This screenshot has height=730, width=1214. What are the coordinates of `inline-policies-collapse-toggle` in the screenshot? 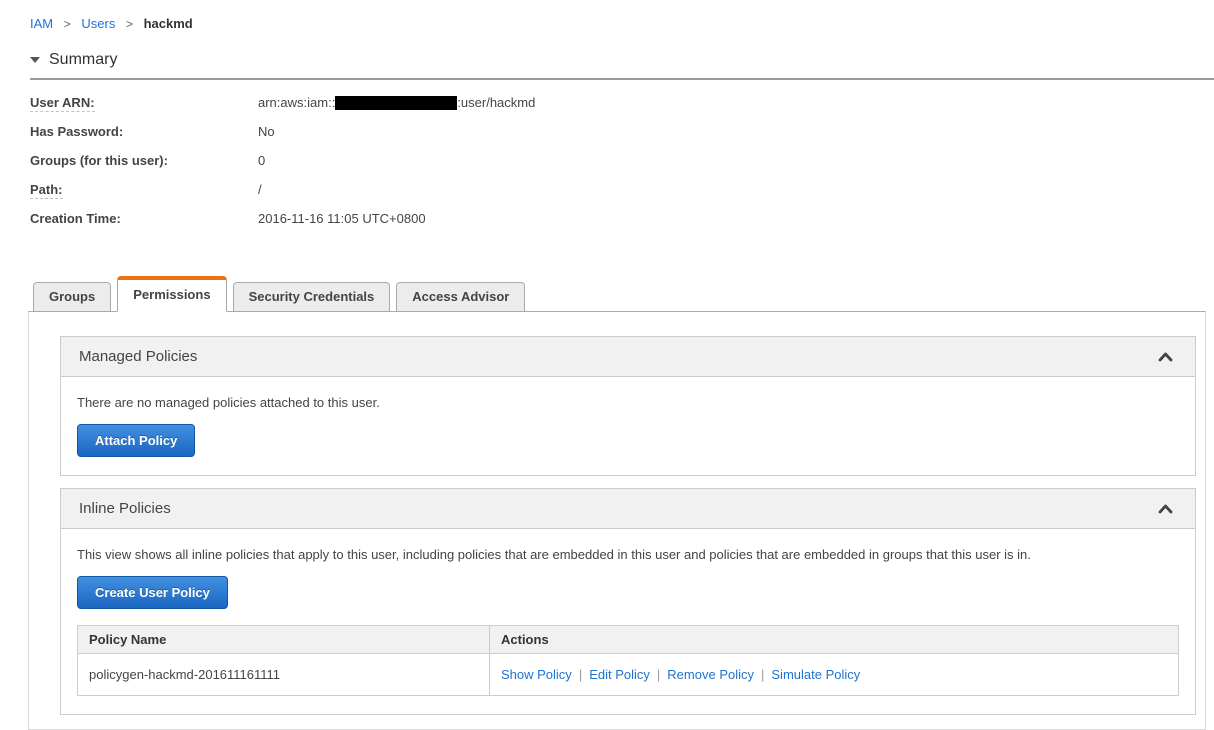 It's located at (1165, 509).